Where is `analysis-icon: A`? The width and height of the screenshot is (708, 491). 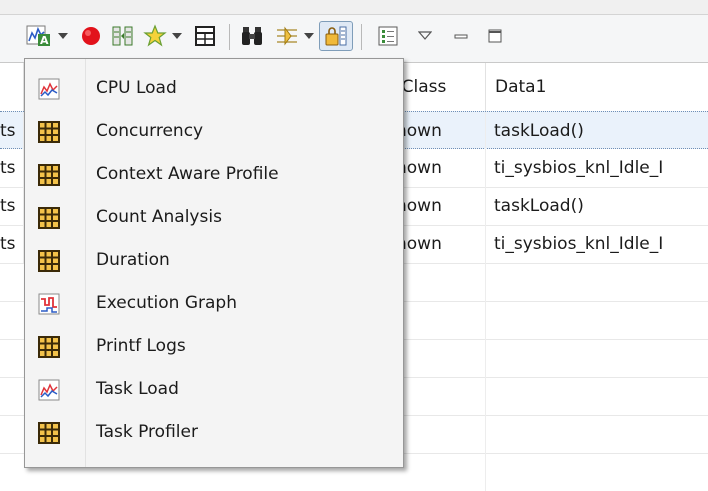
analysis-icon: A is located at coordinates (39, 36).